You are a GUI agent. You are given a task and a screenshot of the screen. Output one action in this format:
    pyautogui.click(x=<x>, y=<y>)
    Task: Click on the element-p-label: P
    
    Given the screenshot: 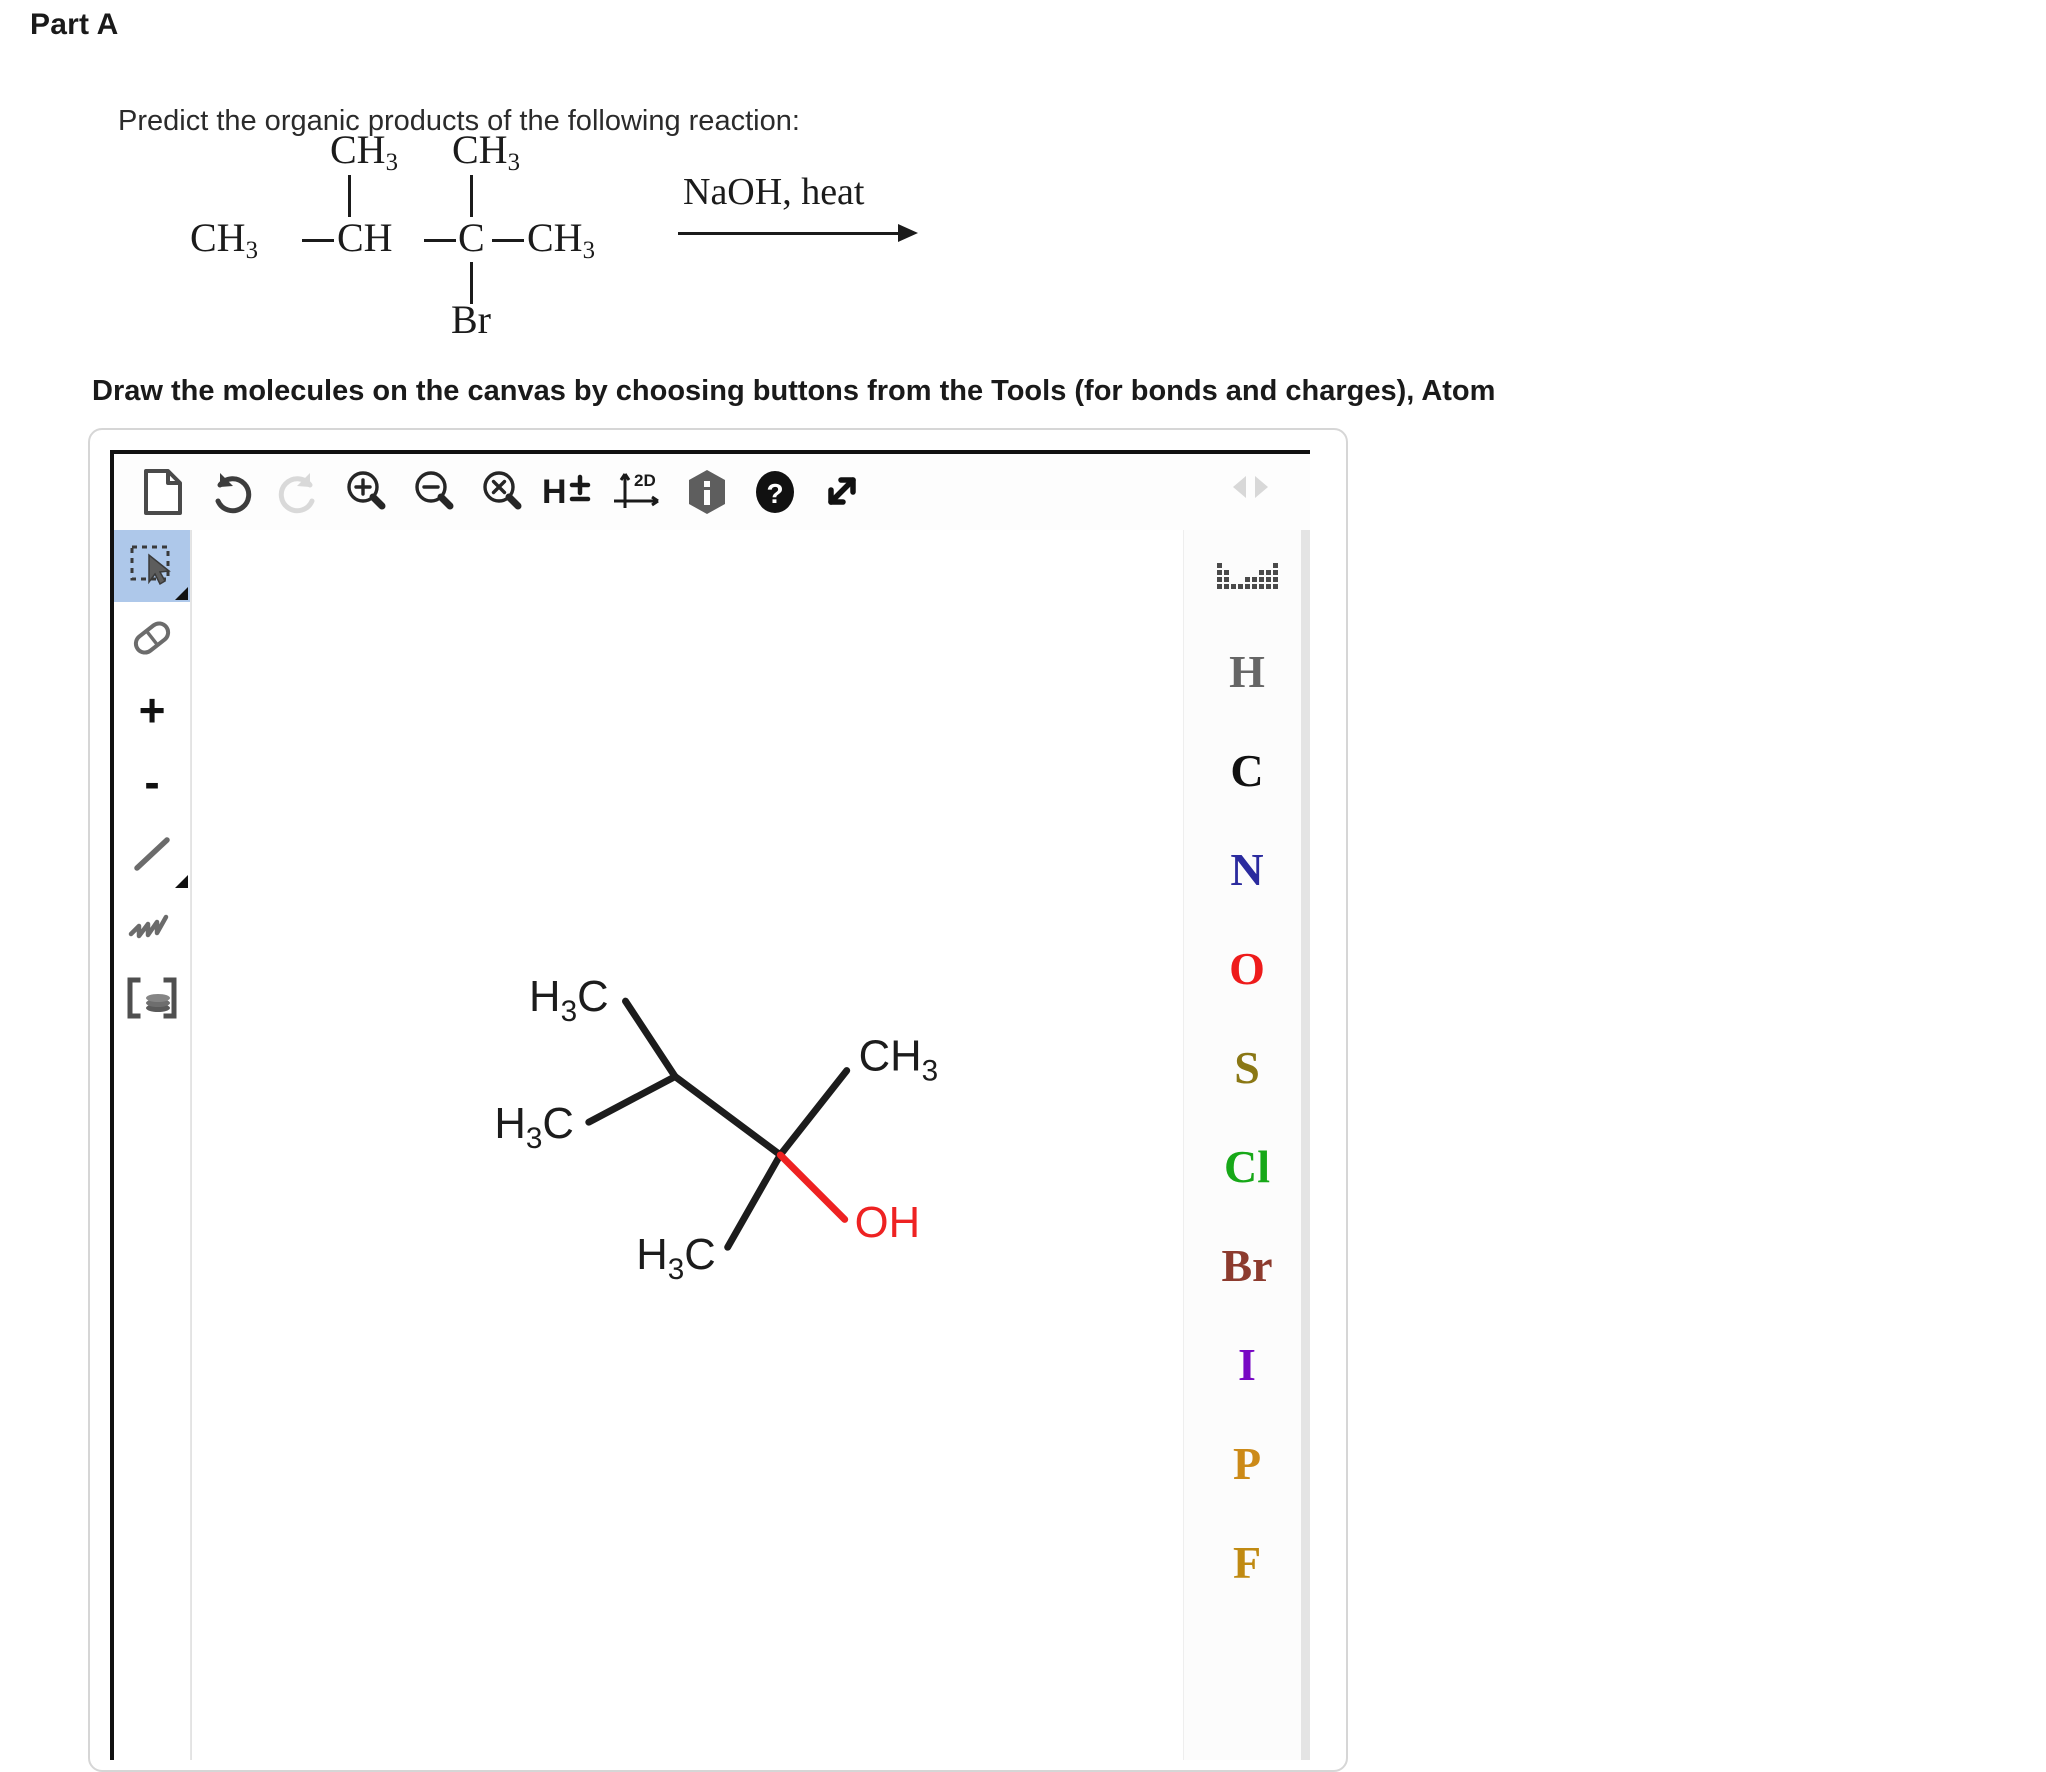 What is the action you would take?
    pyautogui.click(x=1247, y=1463)
    